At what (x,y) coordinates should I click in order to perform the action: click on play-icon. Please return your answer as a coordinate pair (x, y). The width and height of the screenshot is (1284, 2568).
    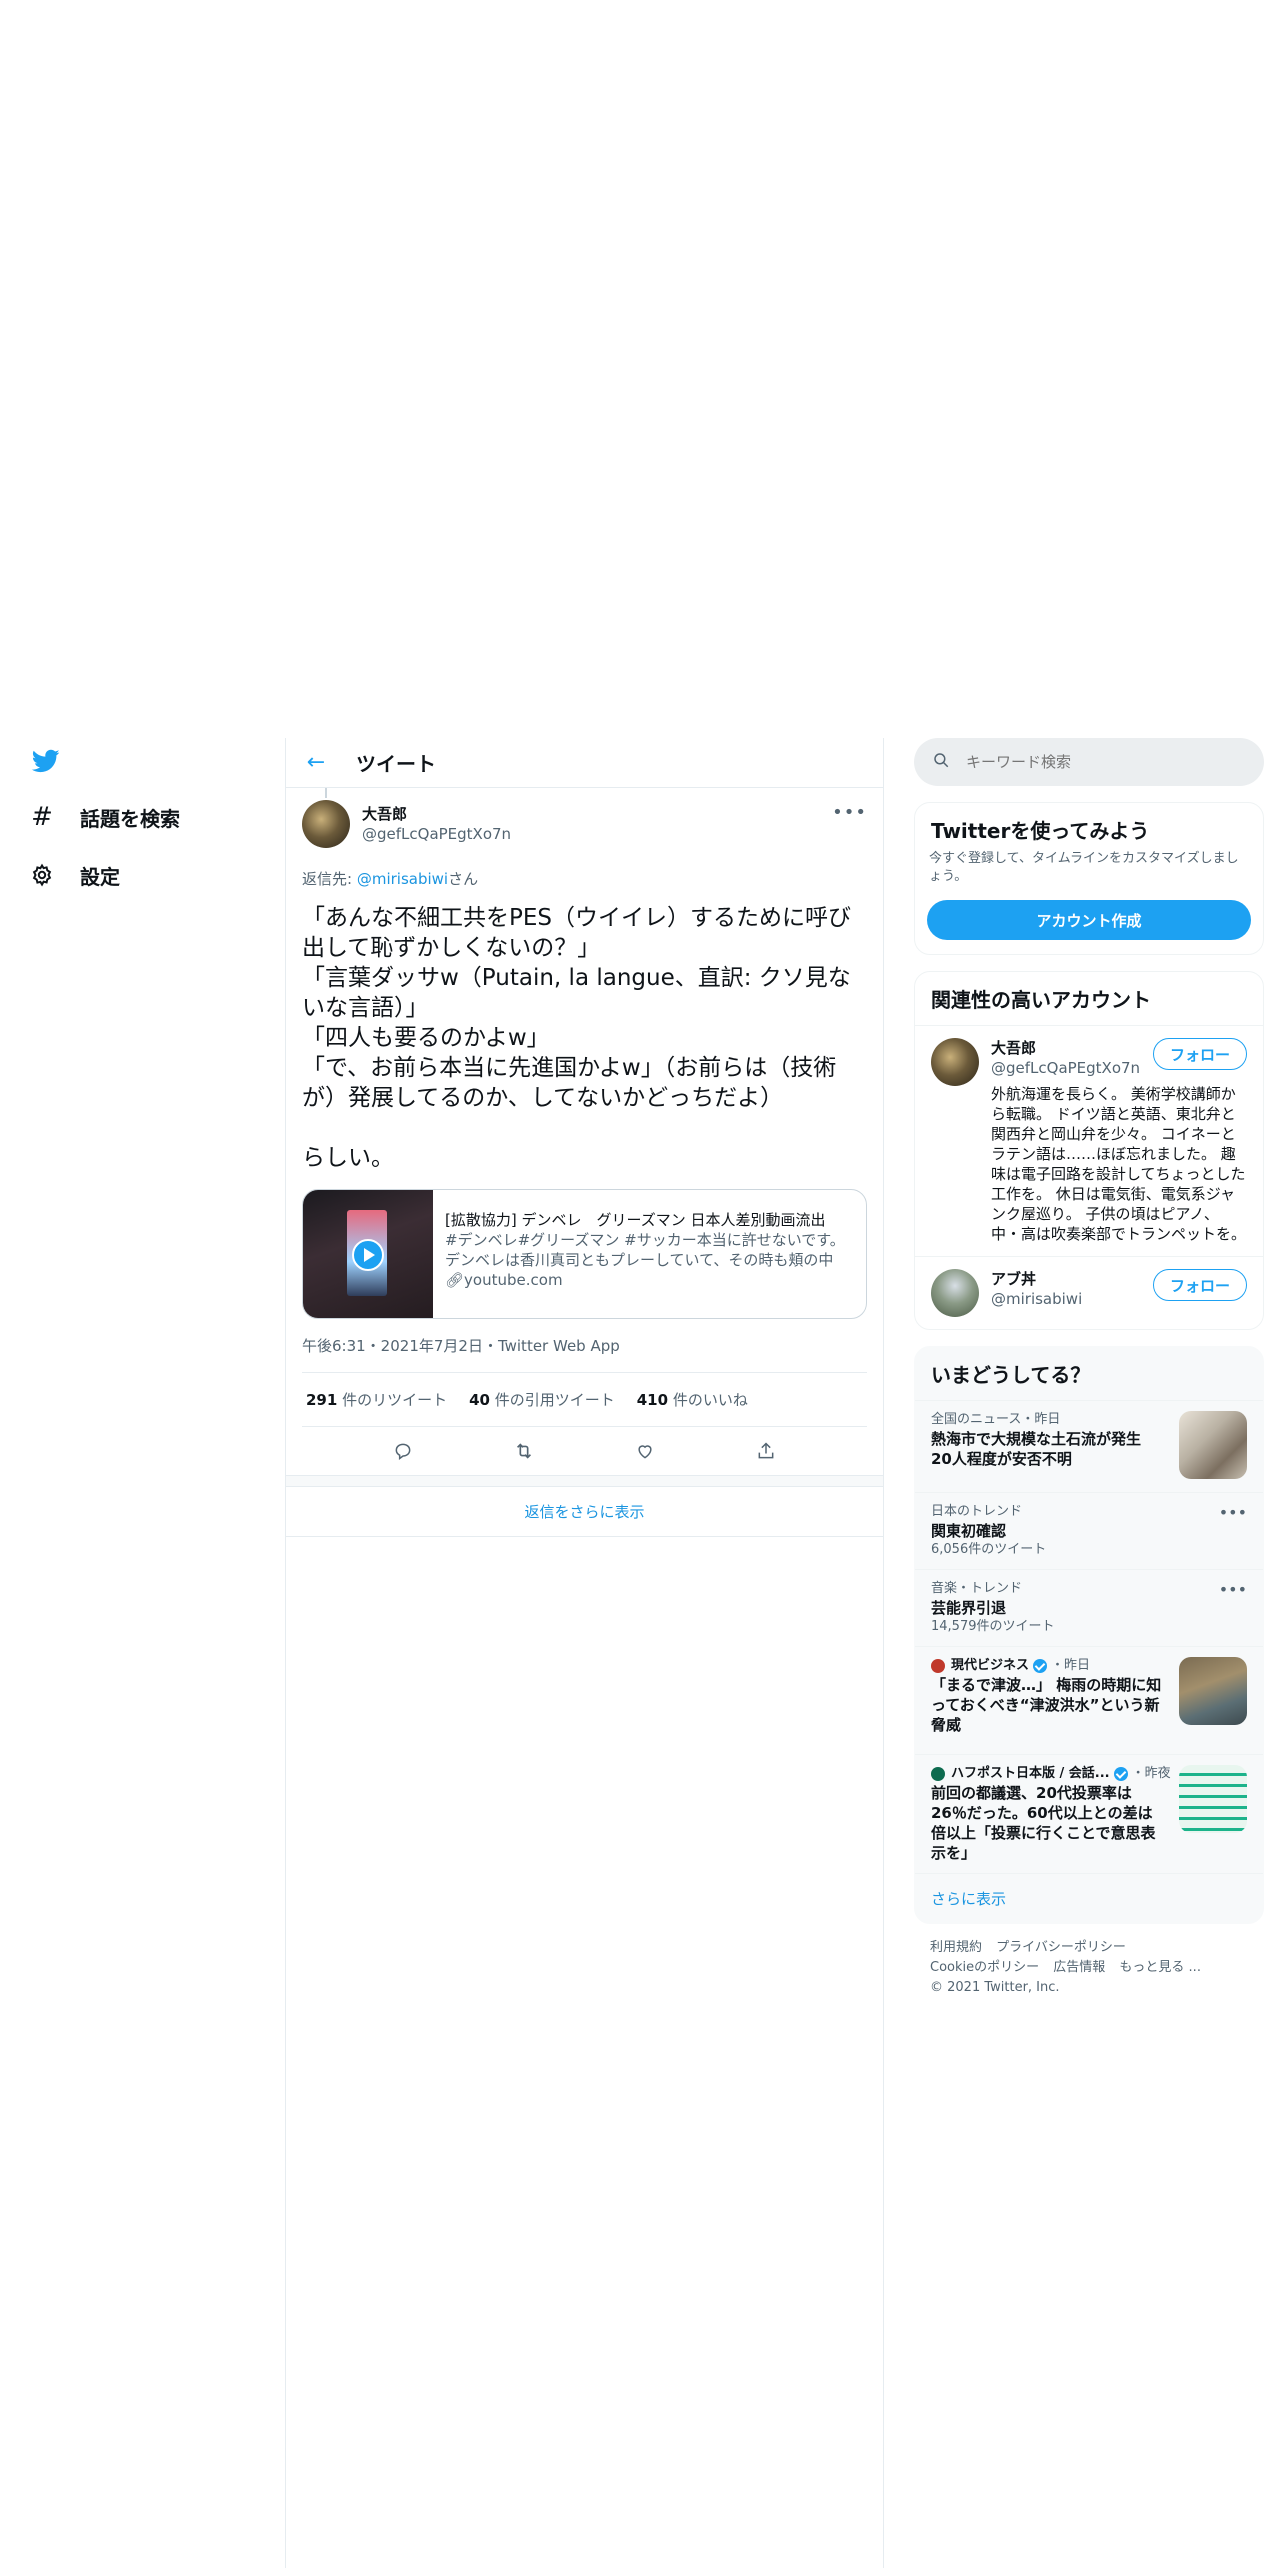
    Looking at the image, I should click on (368, 1255).